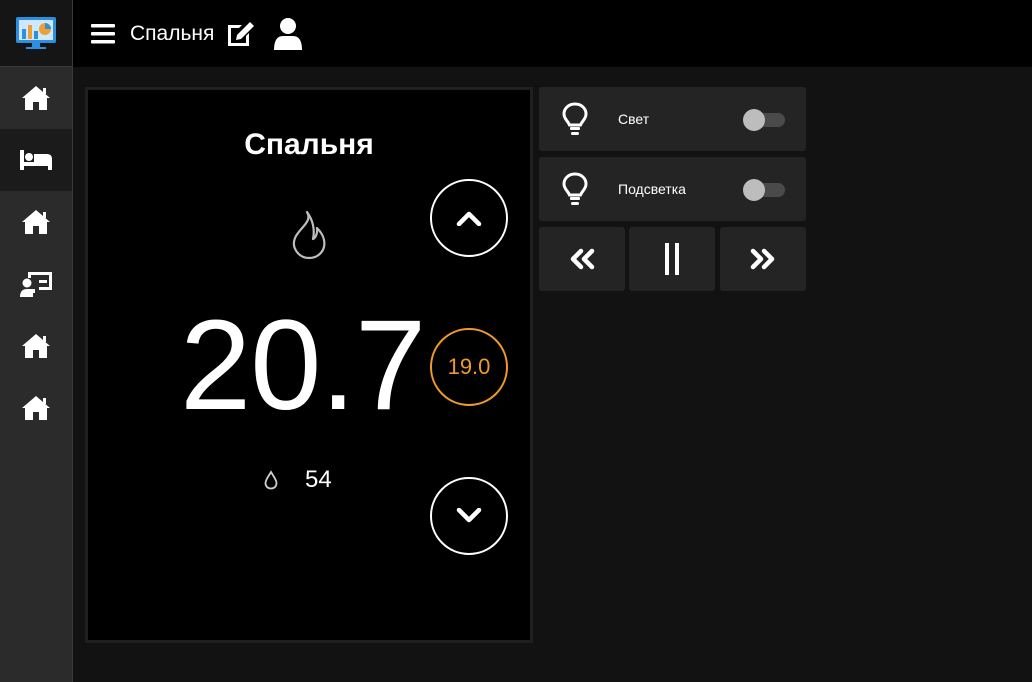 The image size is (1032, 682). I want to click on current-temperature: 20.7, so click(303, 365).